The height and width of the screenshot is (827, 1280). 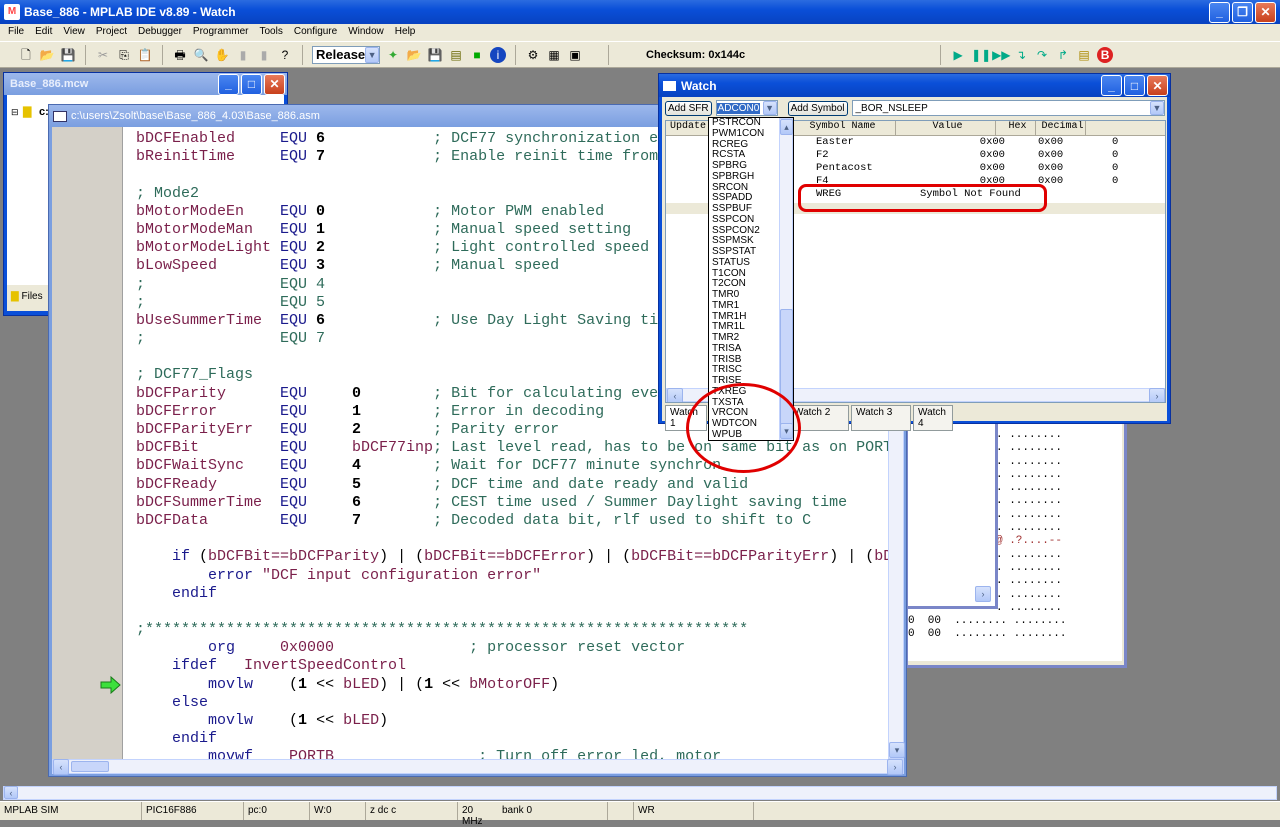 I want to click on code-token: ; processor reset vector, so click(x=577, y=648).